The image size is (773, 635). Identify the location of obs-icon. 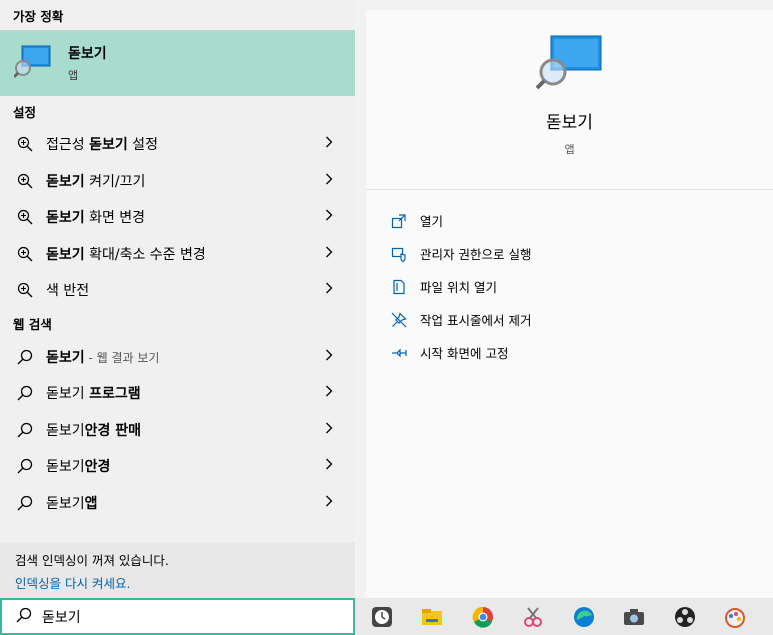
(685, 617).